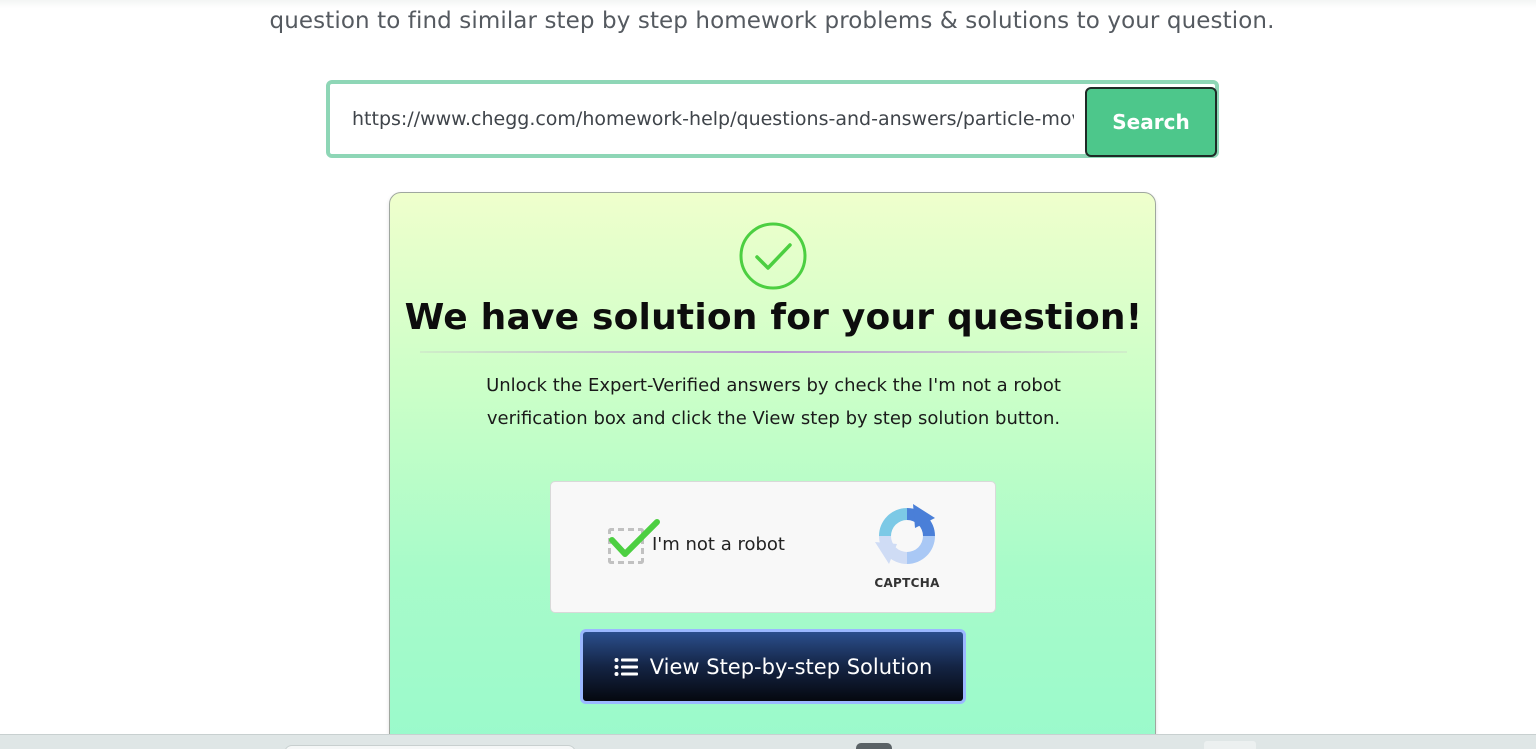 This screenshot has width=1536, height=749. I want to click on robot-checkbox-label: I'm not a robot, so click(718, 544).